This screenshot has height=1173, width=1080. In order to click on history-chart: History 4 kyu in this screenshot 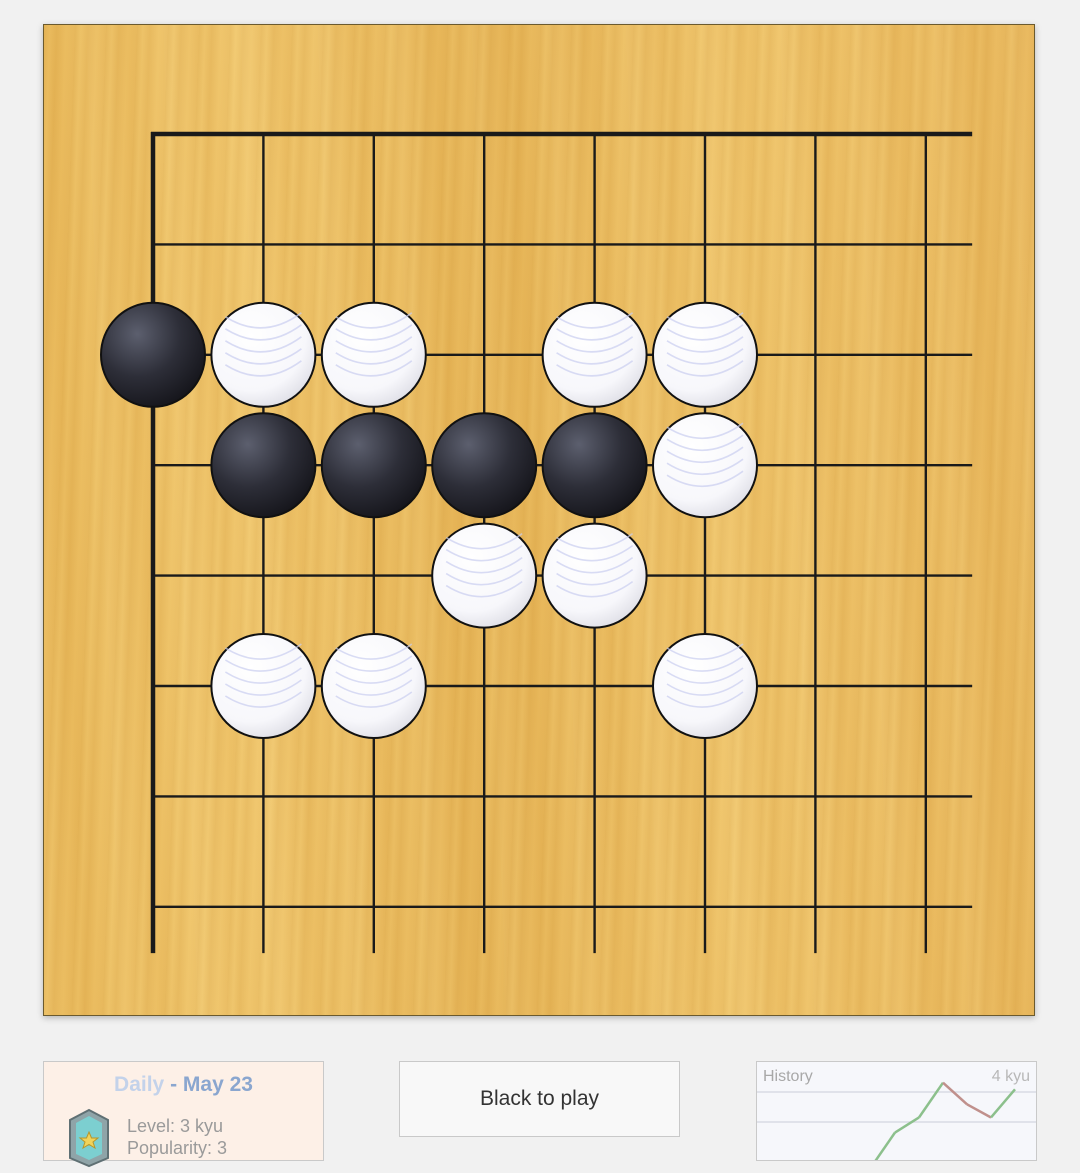, I will do `click(896, 1111)`.